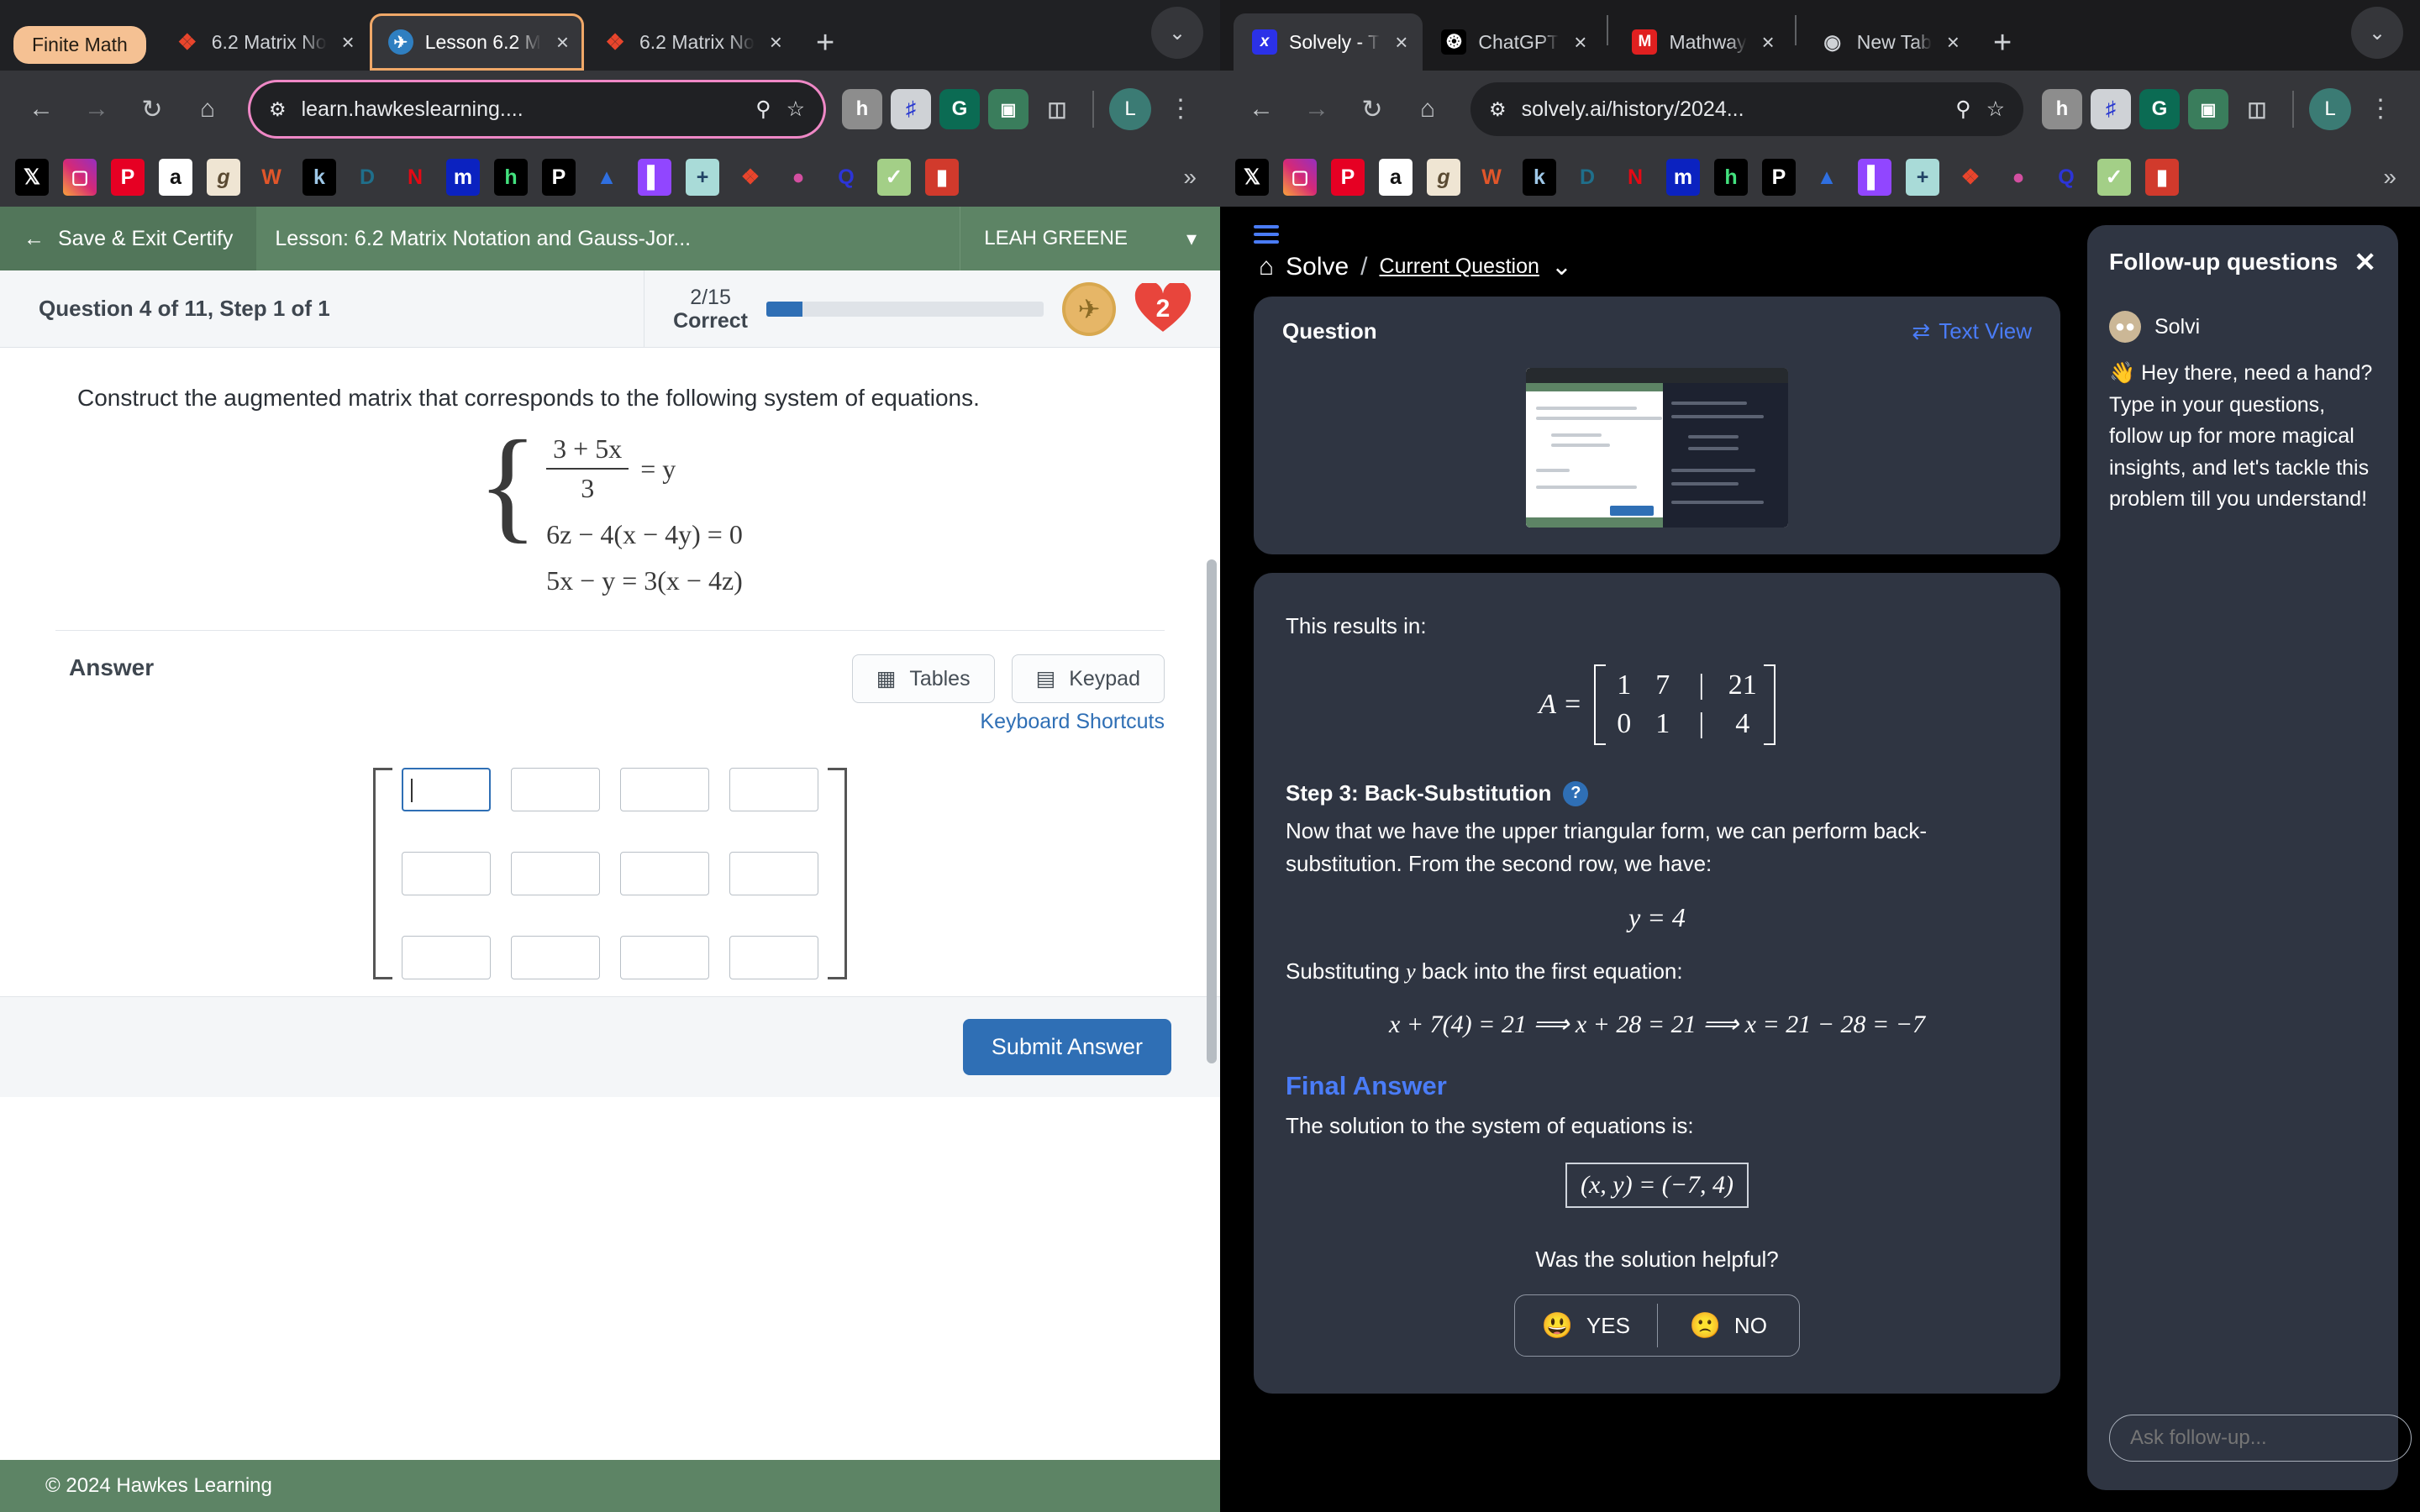 This screenshot has width=2420, height=1512. Describe the element at coordinates (263, 42) in the screenshot. I see `tab-hawkes-1: ❖ 6.2 Matrix No ×` at that location.